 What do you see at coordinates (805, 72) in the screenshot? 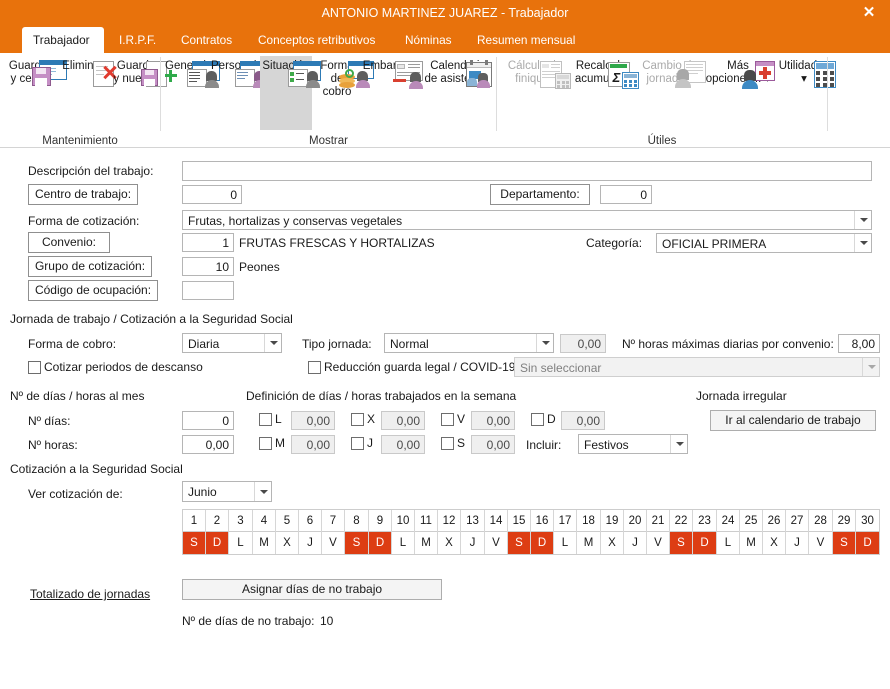
I see `ribbon-button-utilidades: Utilidades ▾` at bounding box center [805, 72].